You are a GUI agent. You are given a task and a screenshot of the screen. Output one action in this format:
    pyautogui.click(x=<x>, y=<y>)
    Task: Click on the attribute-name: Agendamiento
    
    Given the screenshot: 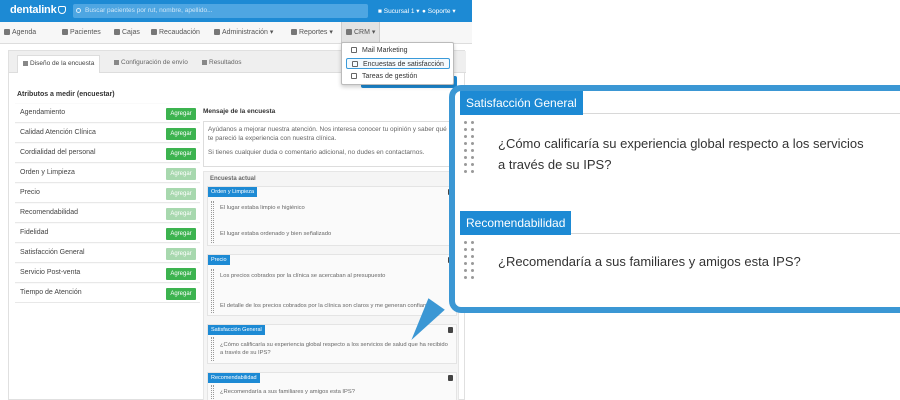 What is the action you would take?
    pyautogui.click(x=43, y=112)
    